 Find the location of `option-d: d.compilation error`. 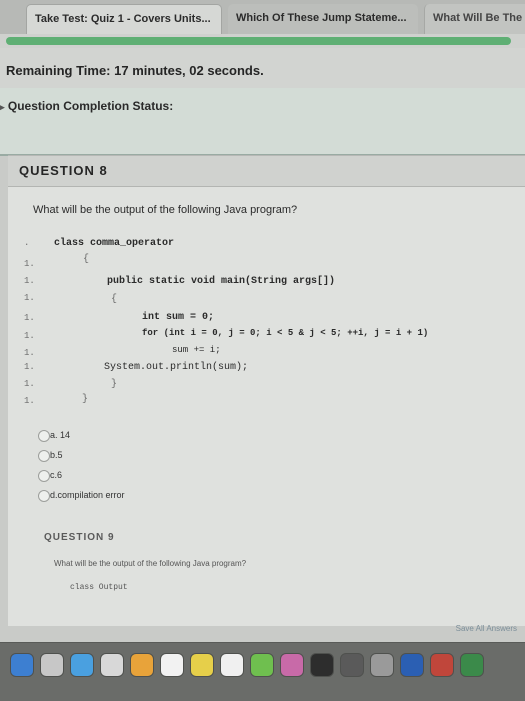

option-d: d.compilation error is located at coordinates (81, 496).